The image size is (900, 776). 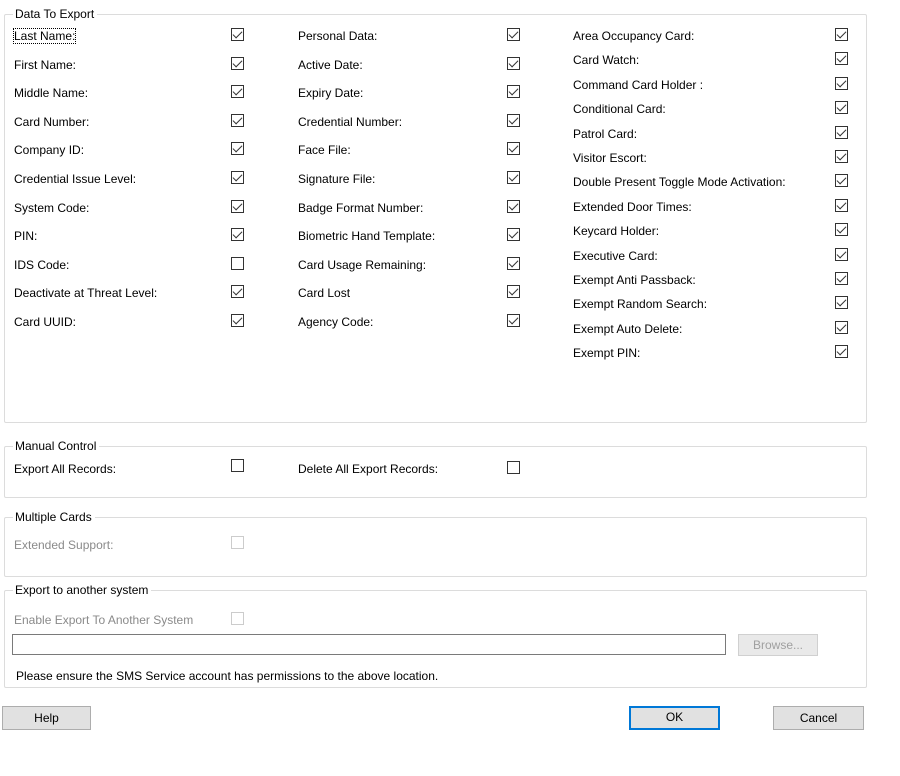 What do you see at coordinates (605, 133) in the screenshot?
I see `export-field-label: Patrol Card:` at bounding box center [605, 133].